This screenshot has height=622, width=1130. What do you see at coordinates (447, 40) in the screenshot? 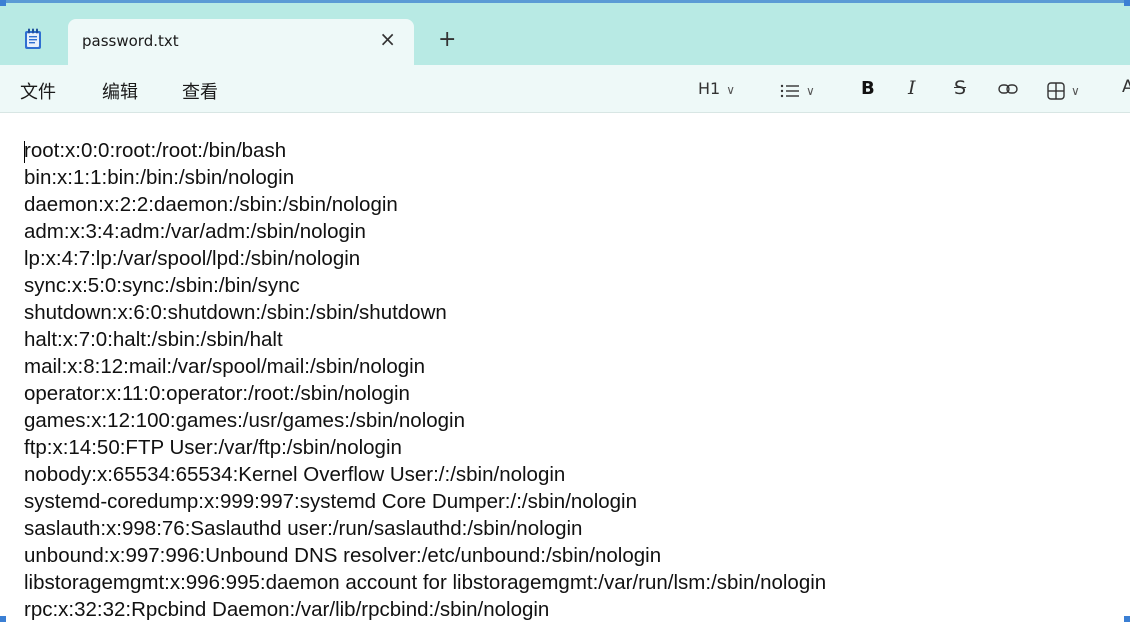
I see `new-tab-button: +` at bounding box center [447, 40].